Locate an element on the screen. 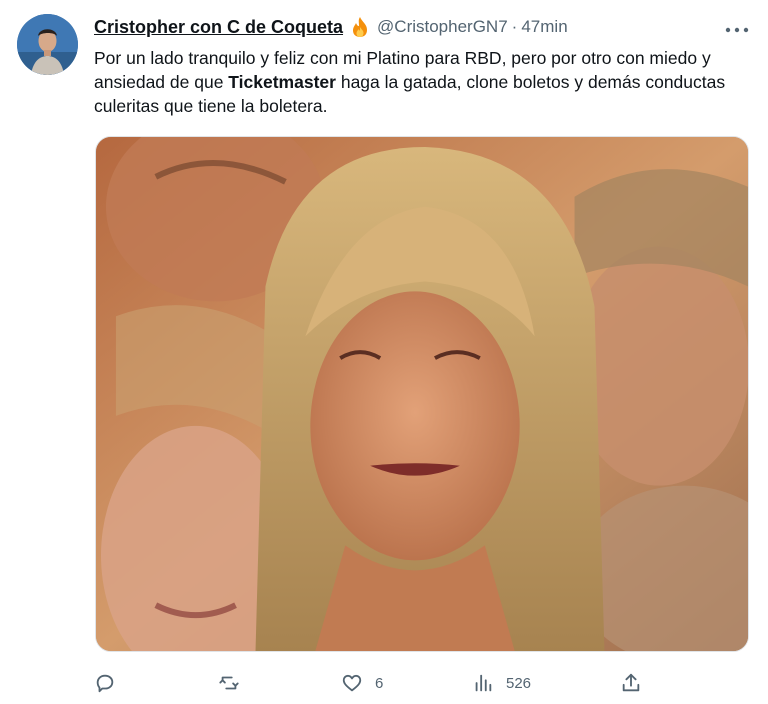 This screenshot has height=704, width=768. tweet-text-bold: Ticketmaster is located at coordinates (282, 82).